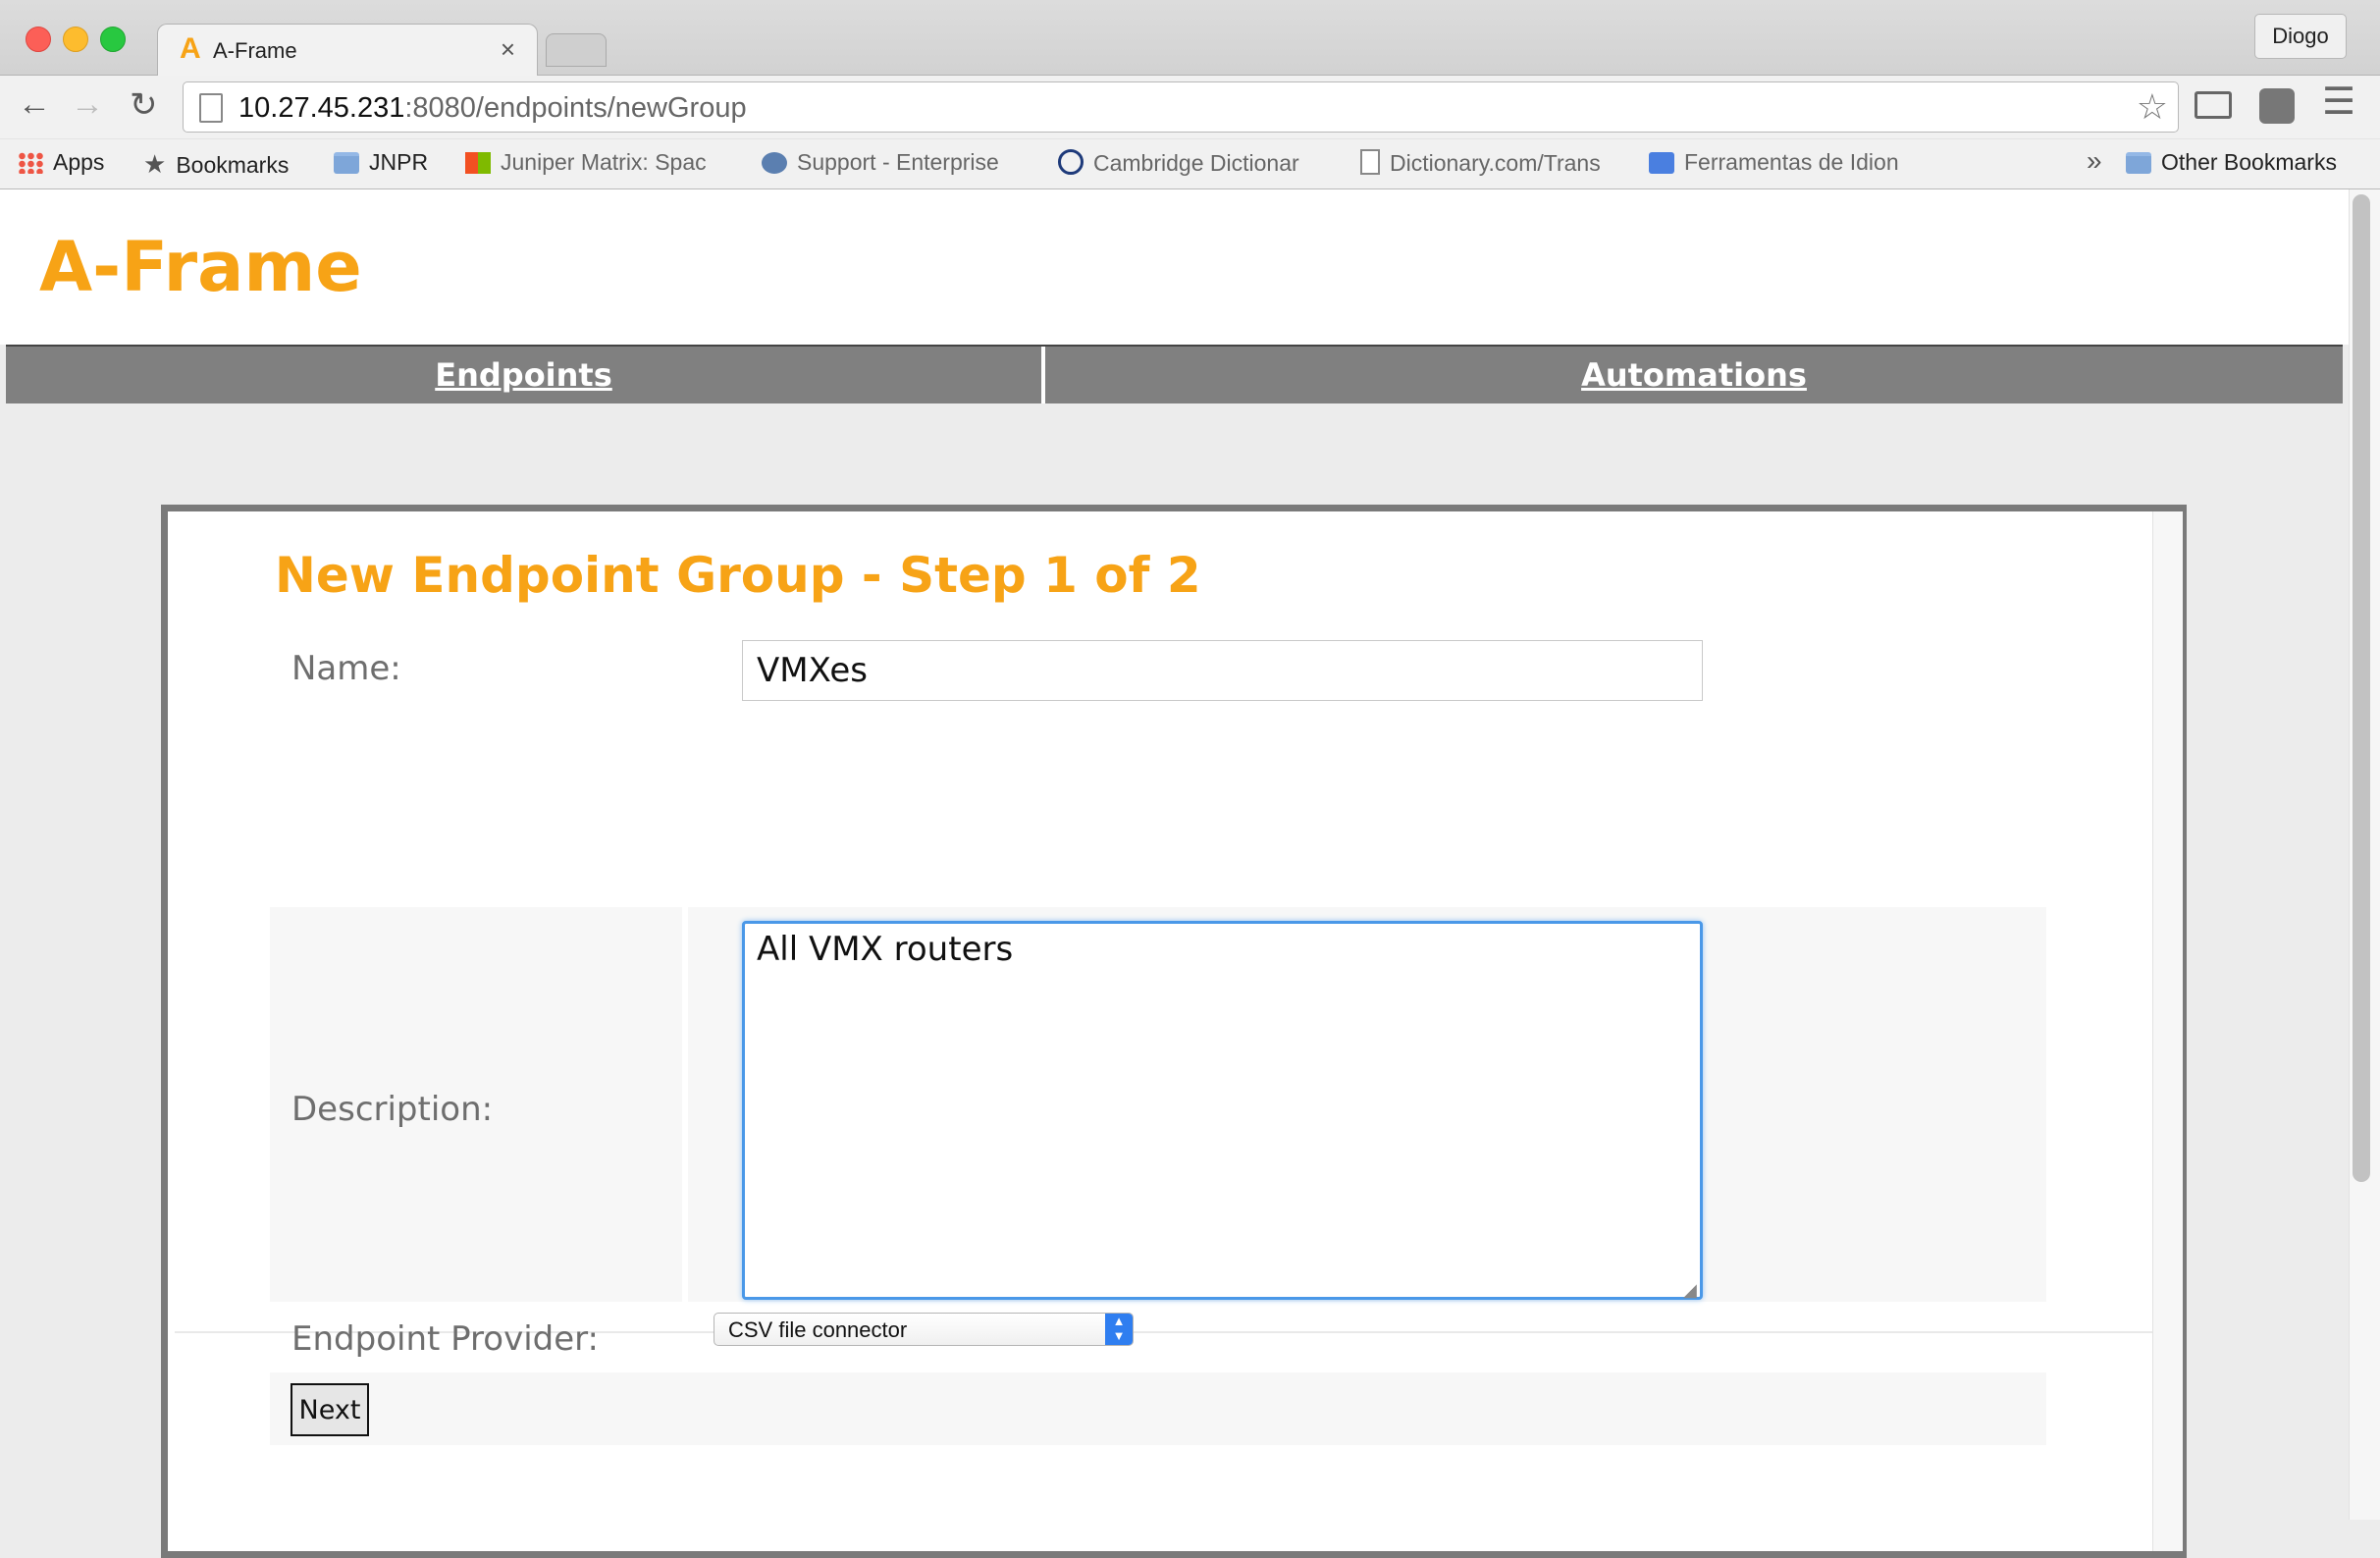 This screenshot has width=2380, height=1558. I want to click on site-logo: A-Frame, so click(200, 267).